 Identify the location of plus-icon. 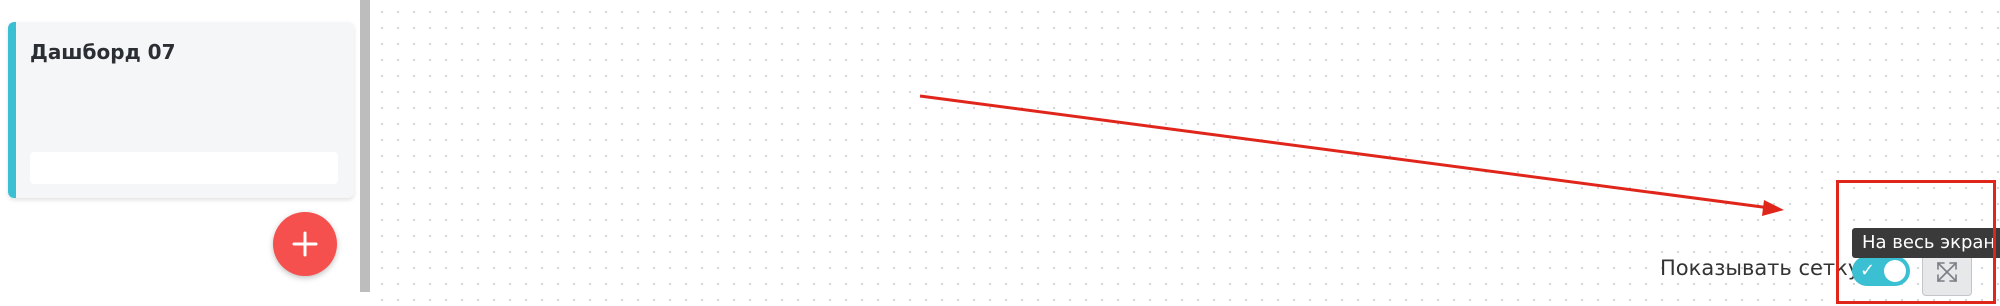
(305, 244).